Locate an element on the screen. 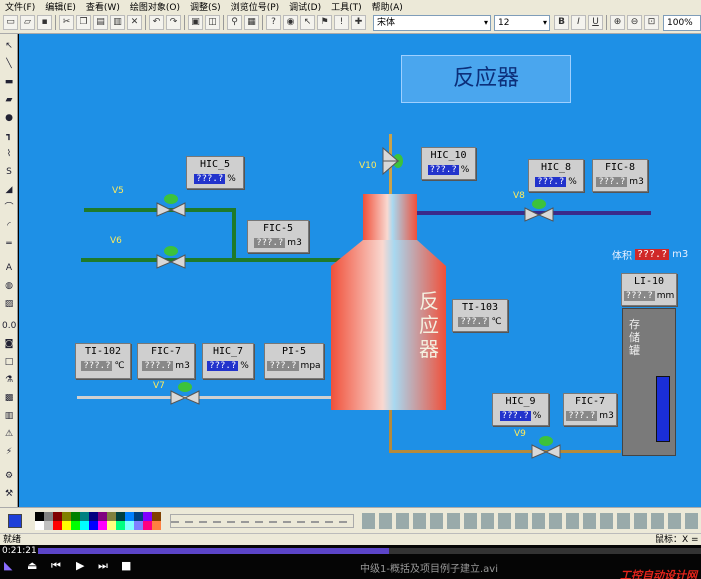 The width and height of the screenshot is (701, 579). find-icon: ⚲ is located at coordinates (234, 22).